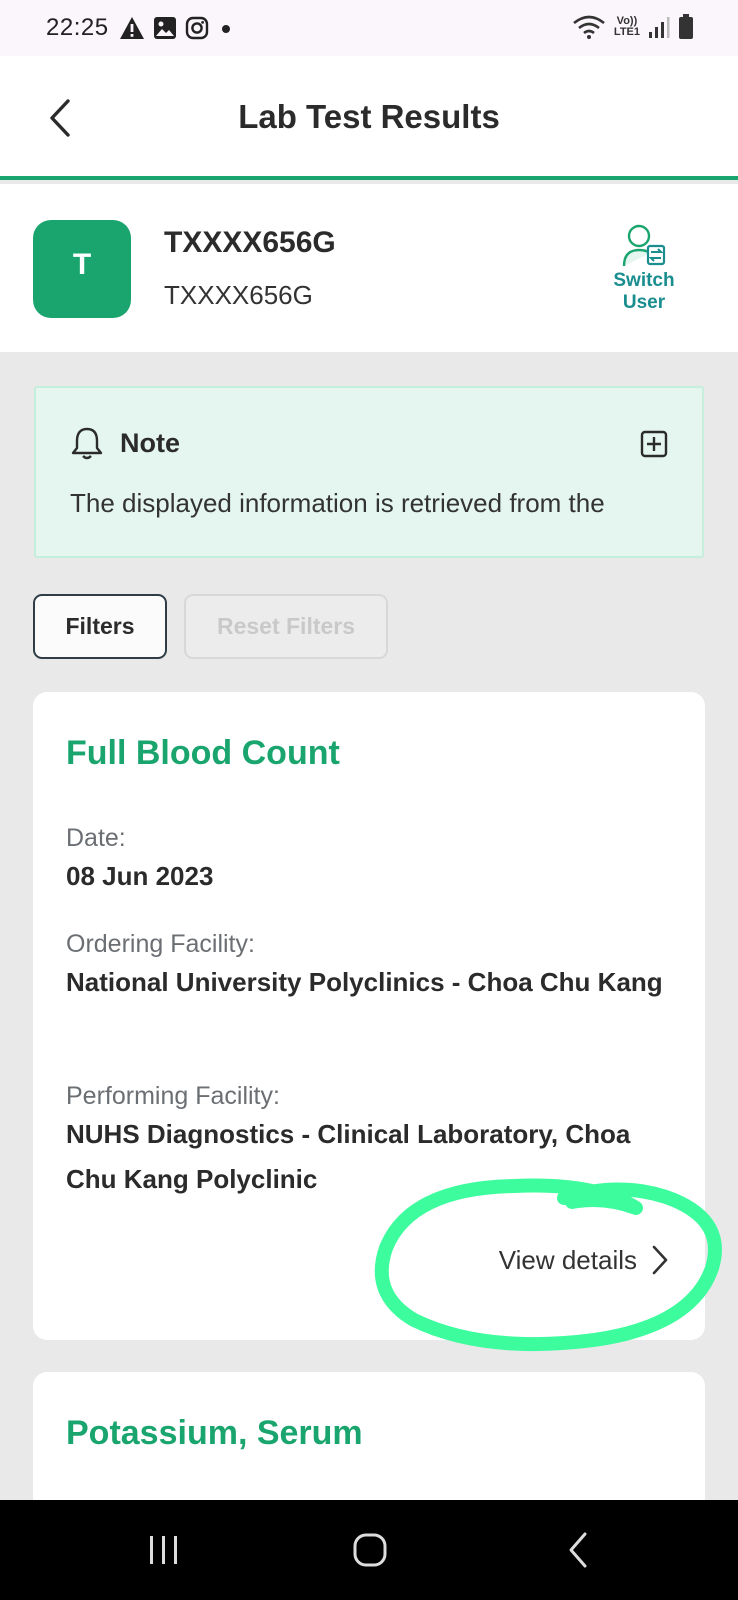 Image resolution: width=738 pixels, height=1600 pixels. Describe the element at coordinates (203, 753) in the screenshot. I see `result-title: Full Blood Count` at that location.